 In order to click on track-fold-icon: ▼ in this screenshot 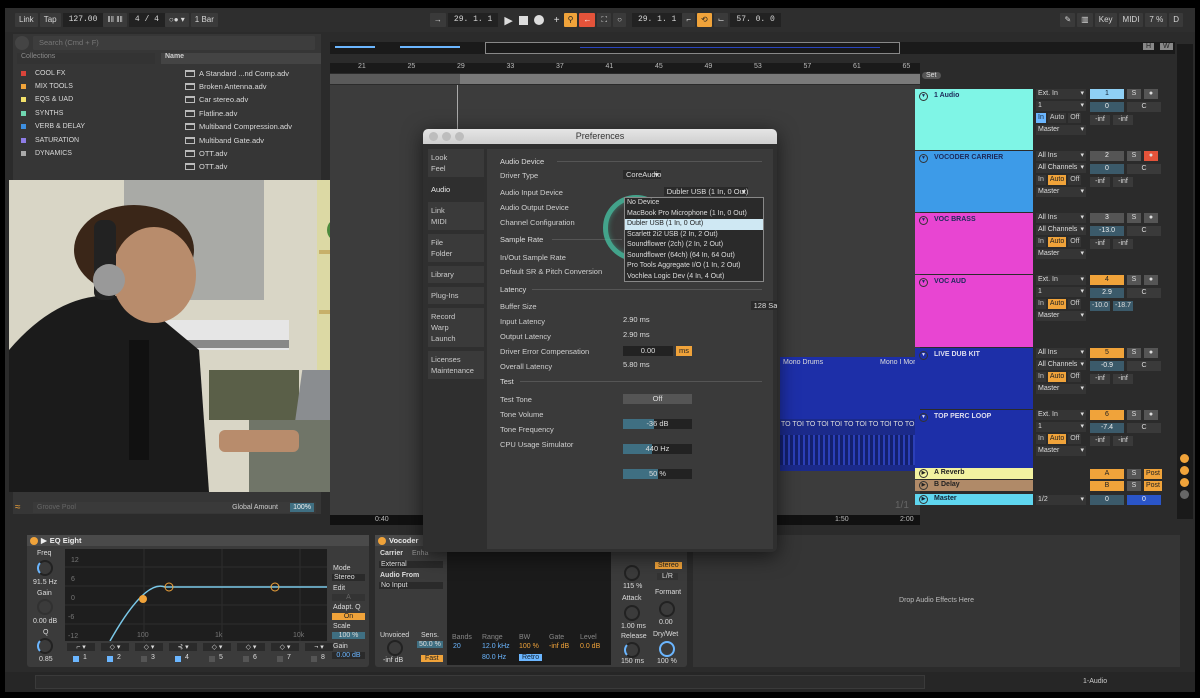, I will do `click(923, 282)`.